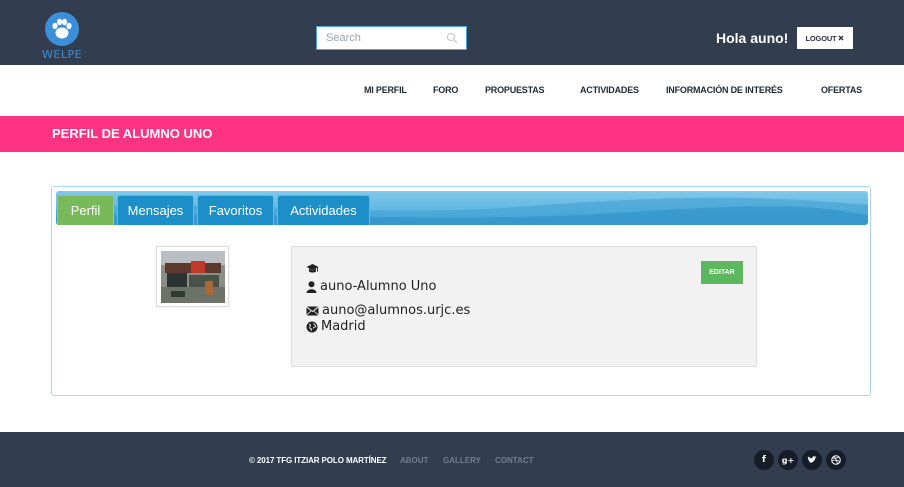  What do you see at coordinates (752, 38) in the screenshot?
I see `user-greeting: Hola auno!` at bounding box center [752, 38].